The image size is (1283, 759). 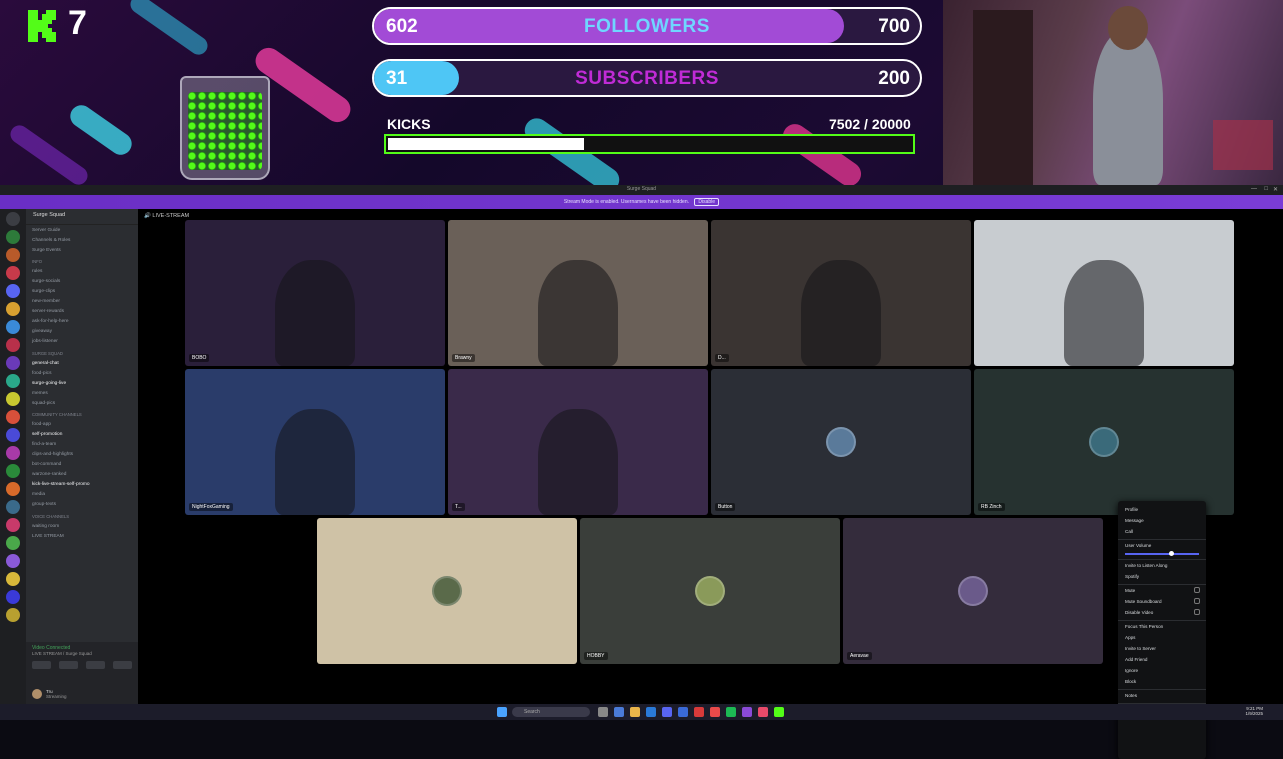 What do you see at coordinates (1162, 695) in the screenshot?
I see `context-menu-item: Notes` at bounding box center [1162, 695].